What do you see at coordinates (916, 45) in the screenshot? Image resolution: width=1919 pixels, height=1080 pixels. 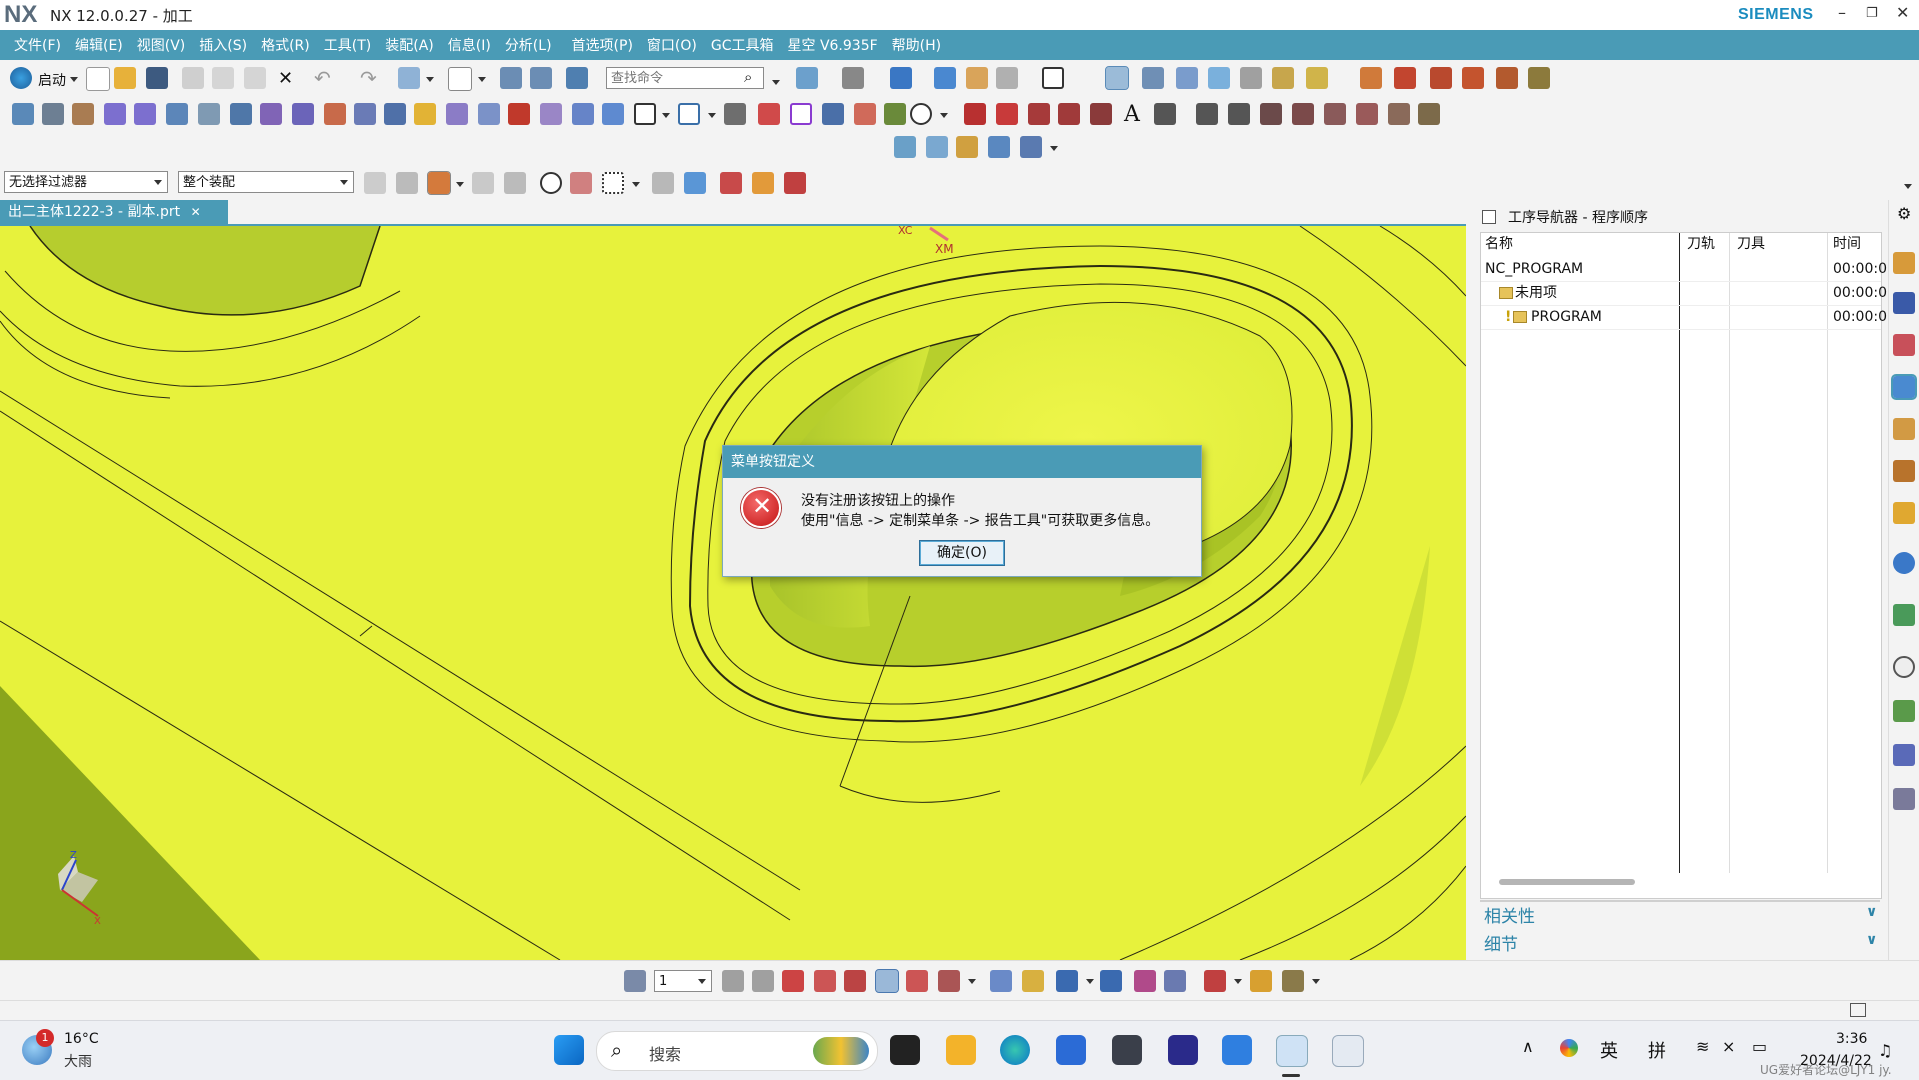 I see `menu-help: 帮助(H)` at bounding box center [916, 45].